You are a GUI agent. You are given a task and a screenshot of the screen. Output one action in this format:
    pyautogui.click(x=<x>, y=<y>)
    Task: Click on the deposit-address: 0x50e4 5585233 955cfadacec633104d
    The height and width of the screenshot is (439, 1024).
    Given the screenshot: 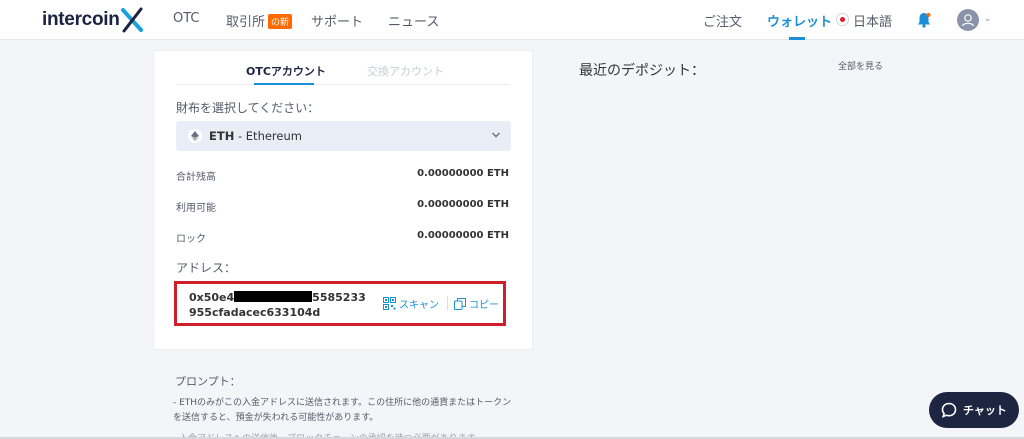 What is the action you would take?
    pyautogui.click(x=277, y=305)
    